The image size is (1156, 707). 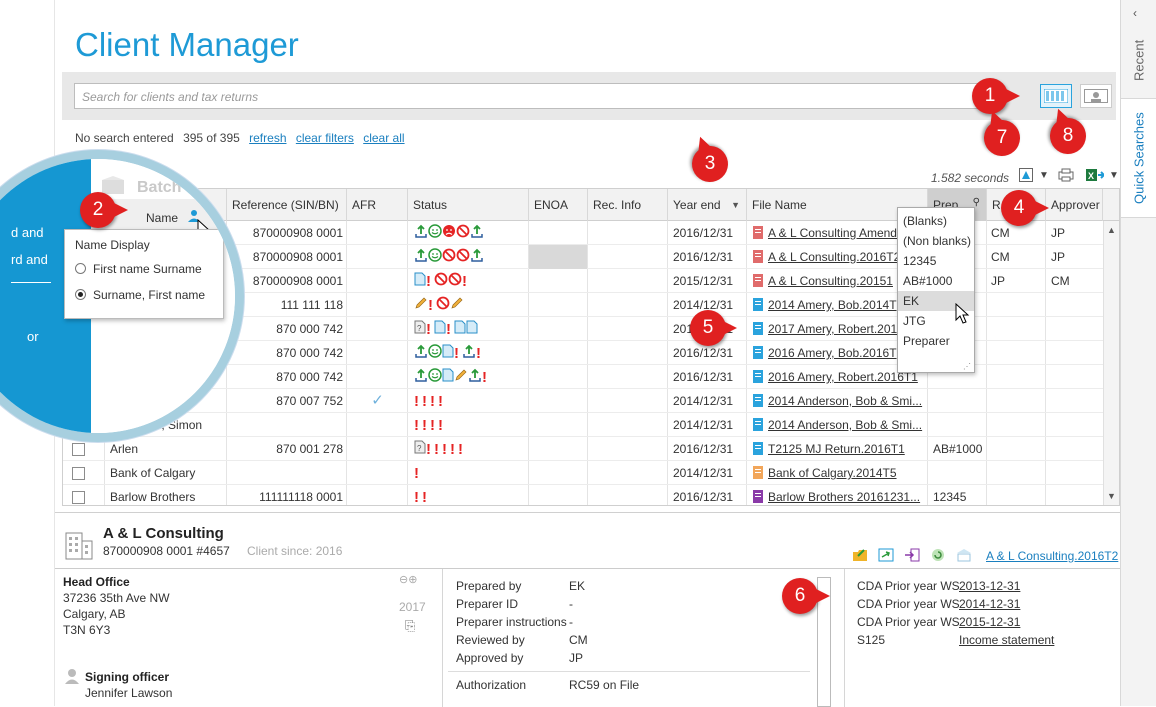 What do you see at coordinates (628, 205) in the screenshot?
I see `col-rec-info: Rec. Info` at bounding box center [628, 205].